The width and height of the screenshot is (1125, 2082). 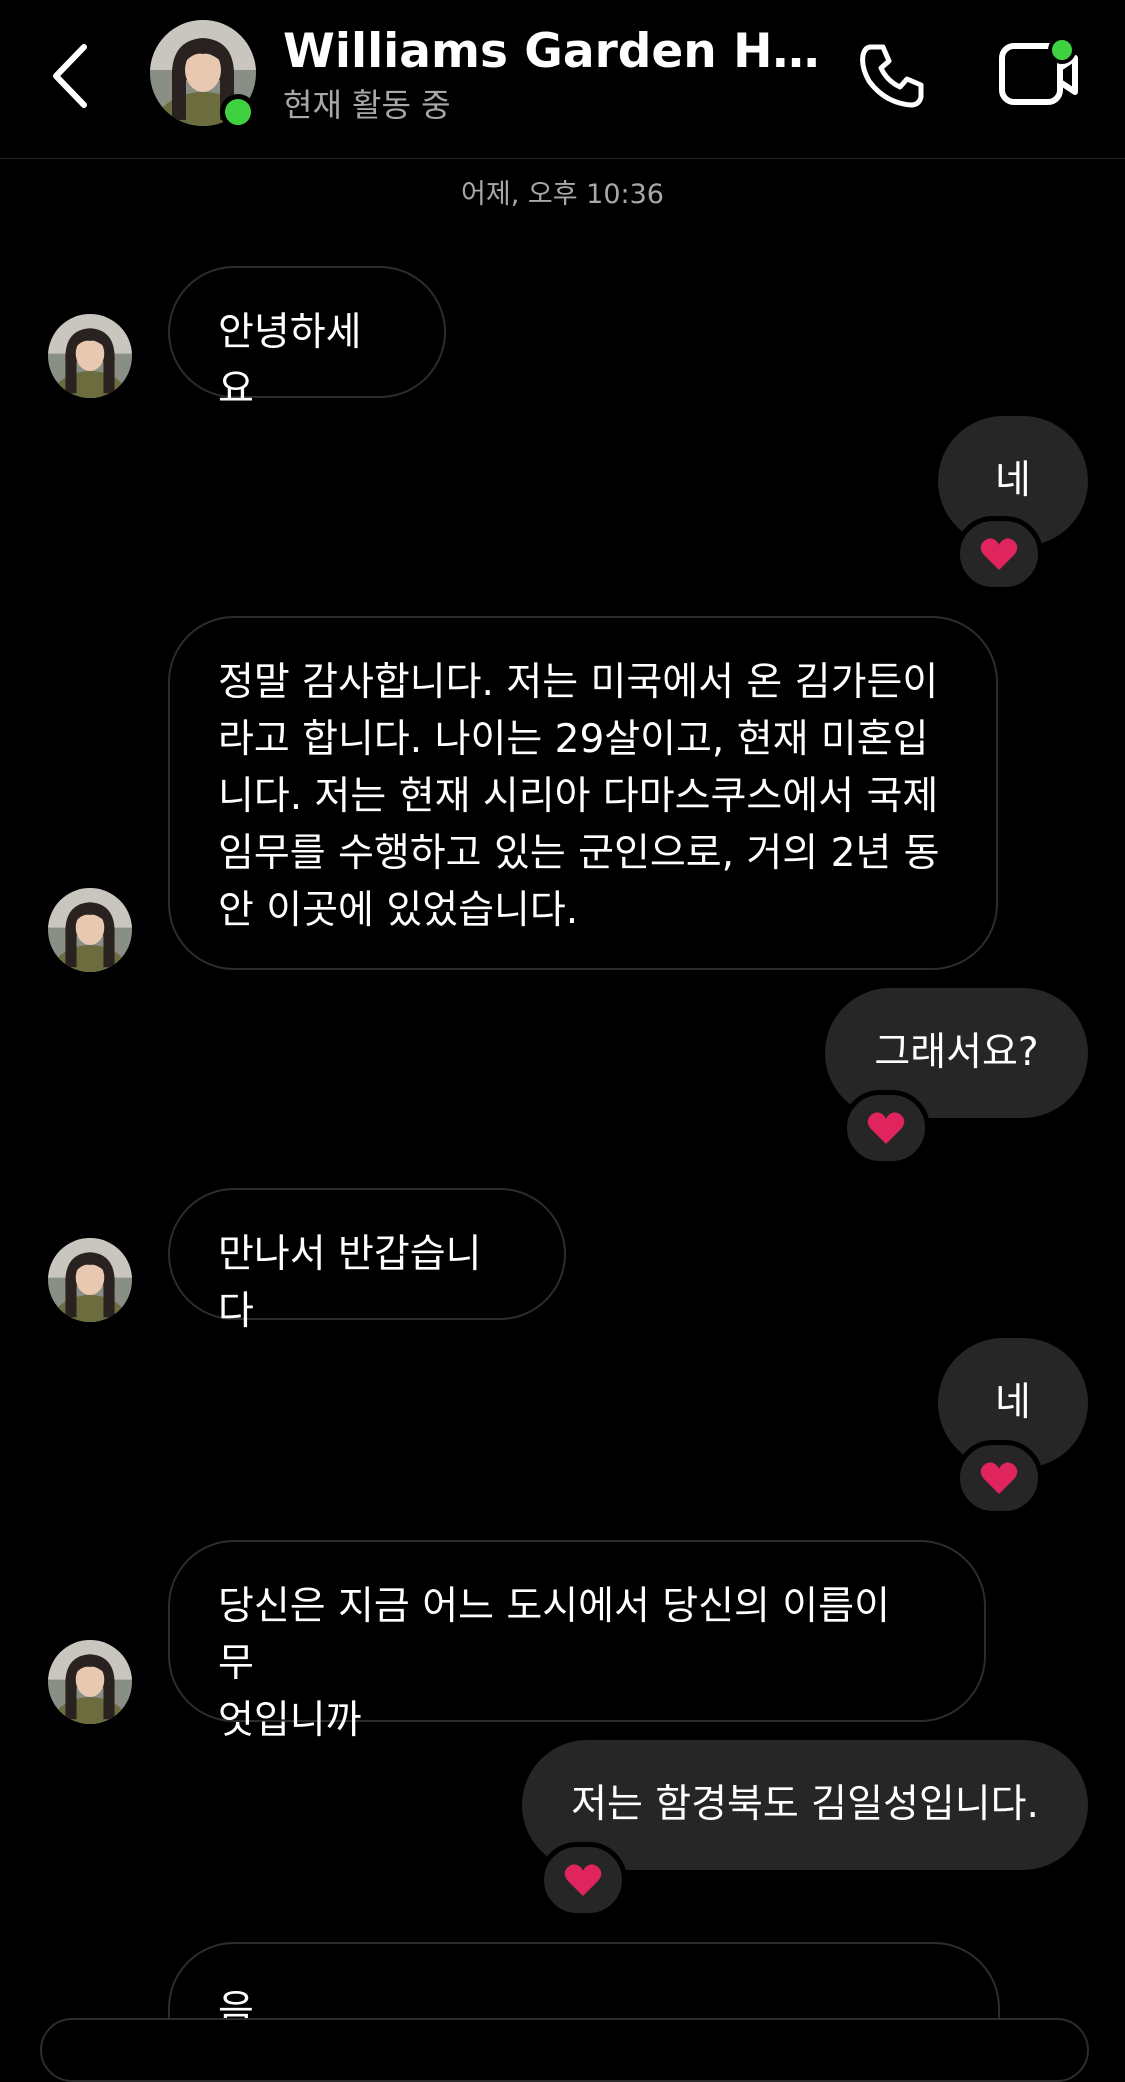 I want to click on video-active-dot, so click(x=1062, y=50).